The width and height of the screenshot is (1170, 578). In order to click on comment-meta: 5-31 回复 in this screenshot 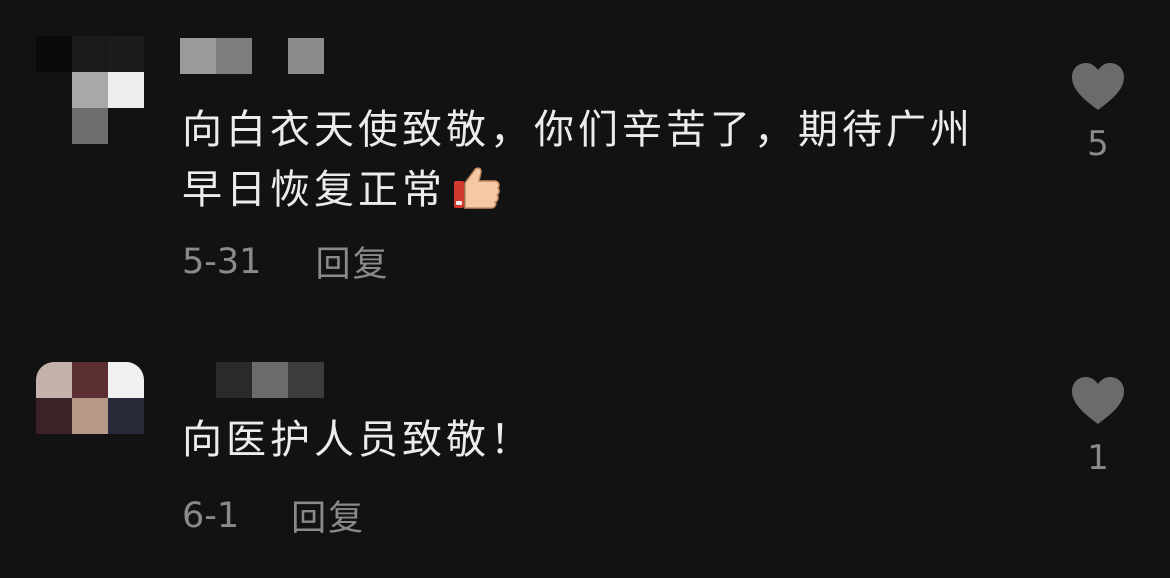, I will do `click(285, 261)`.